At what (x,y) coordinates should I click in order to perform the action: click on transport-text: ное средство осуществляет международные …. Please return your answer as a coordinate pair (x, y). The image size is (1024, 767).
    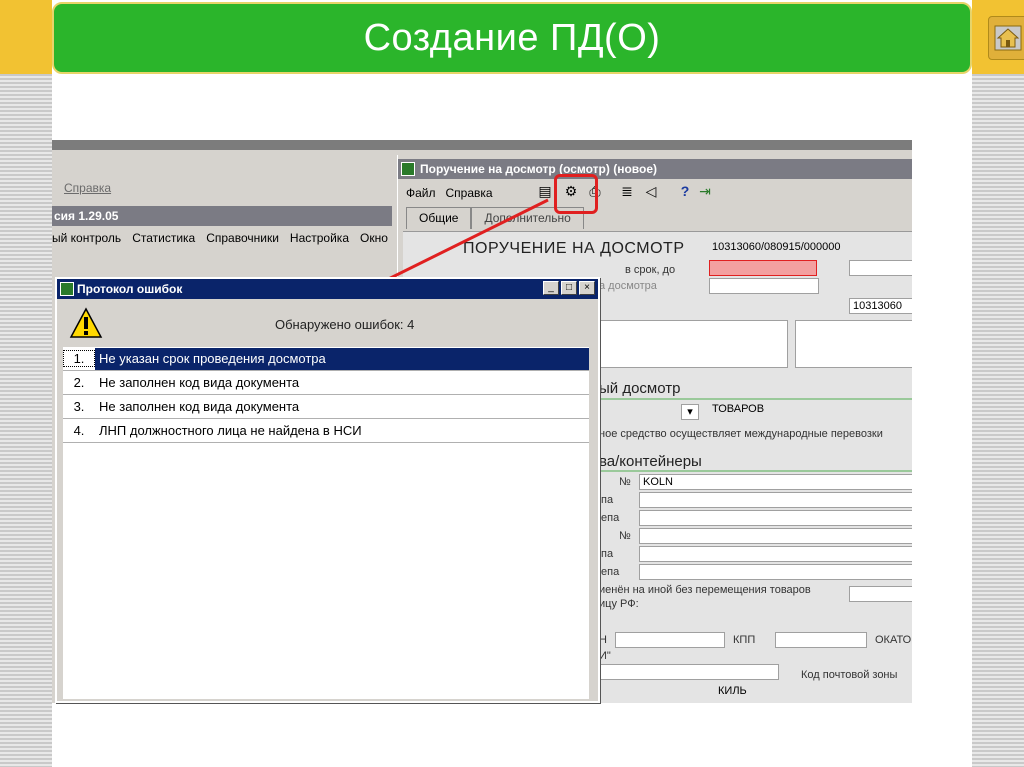
    Looking at the image, I should click on (741, 434).